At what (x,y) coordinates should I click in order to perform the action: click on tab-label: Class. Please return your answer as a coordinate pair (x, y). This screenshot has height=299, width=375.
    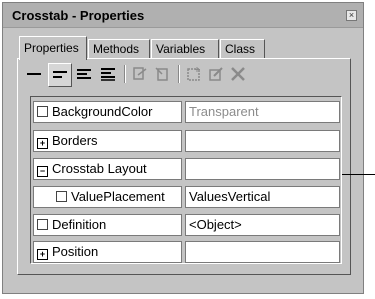
    Looking at the image, I should click on (240, 49).